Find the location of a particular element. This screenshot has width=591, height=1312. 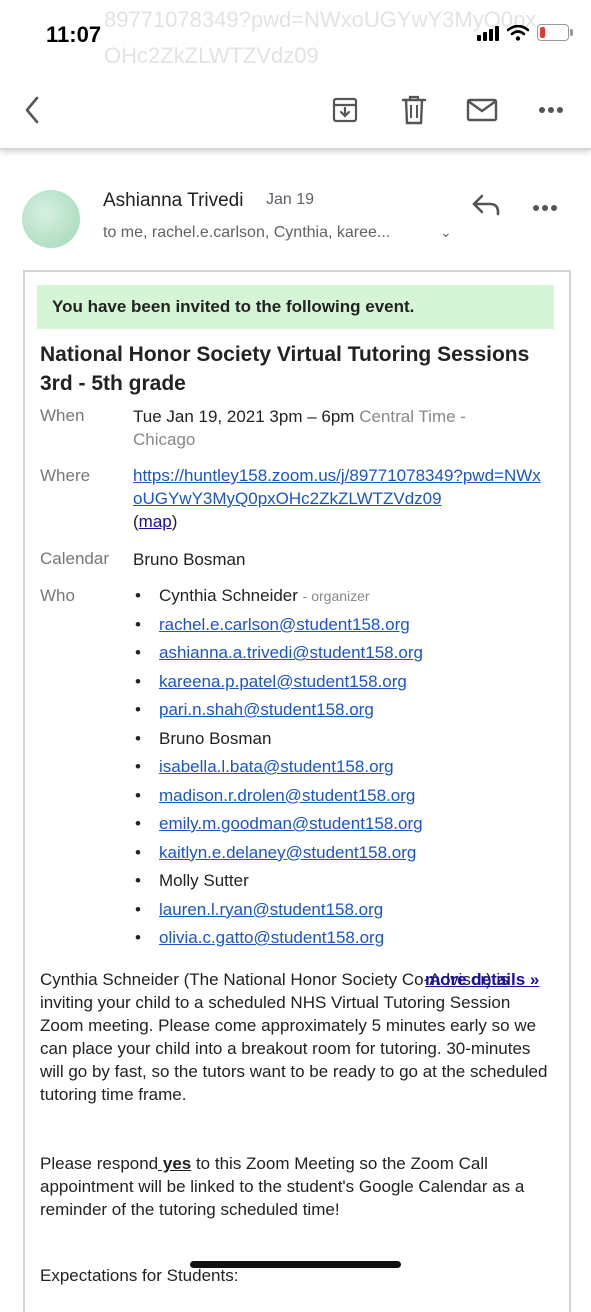

more-options-button is located at coordinates (551, 110).